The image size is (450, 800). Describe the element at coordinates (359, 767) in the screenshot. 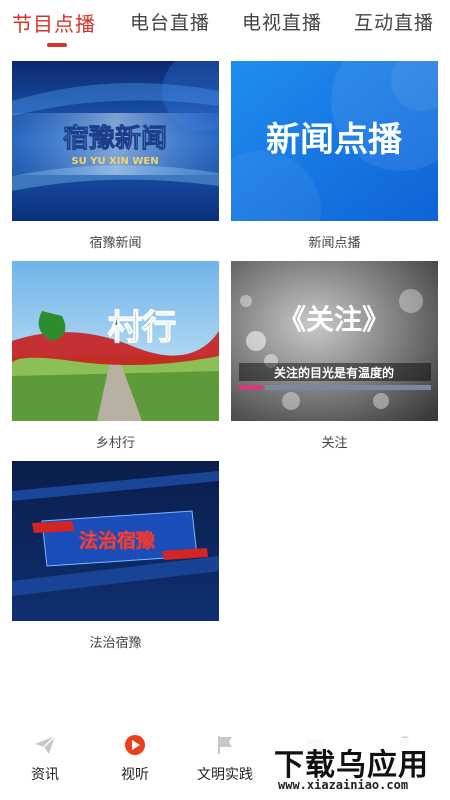

I see `watermark: 下载乌应用 www.xiazainiao.com` at that location.